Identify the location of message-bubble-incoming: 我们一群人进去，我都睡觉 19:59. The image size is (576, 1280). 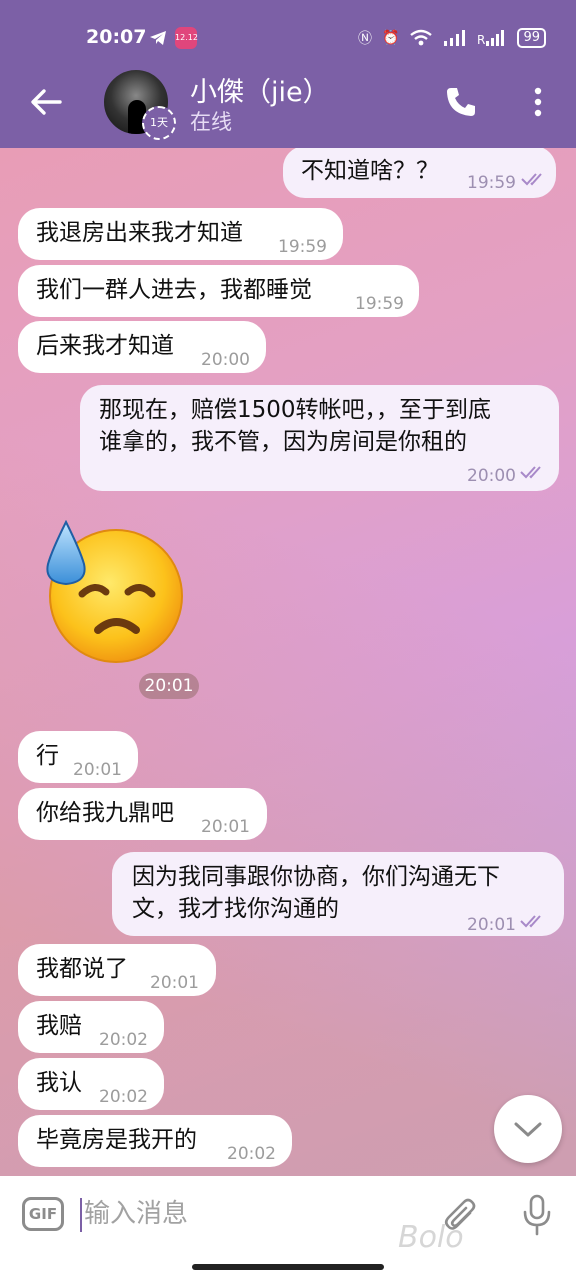
(218, 291).